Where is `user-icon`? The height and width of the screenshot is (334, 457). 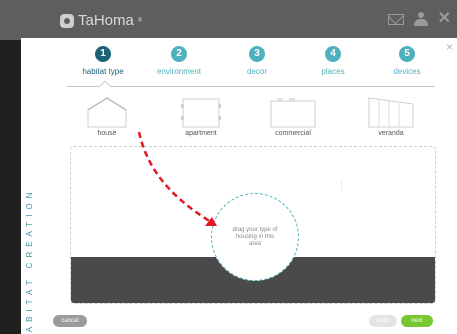
user-icon is located at coordinates (420, 19).